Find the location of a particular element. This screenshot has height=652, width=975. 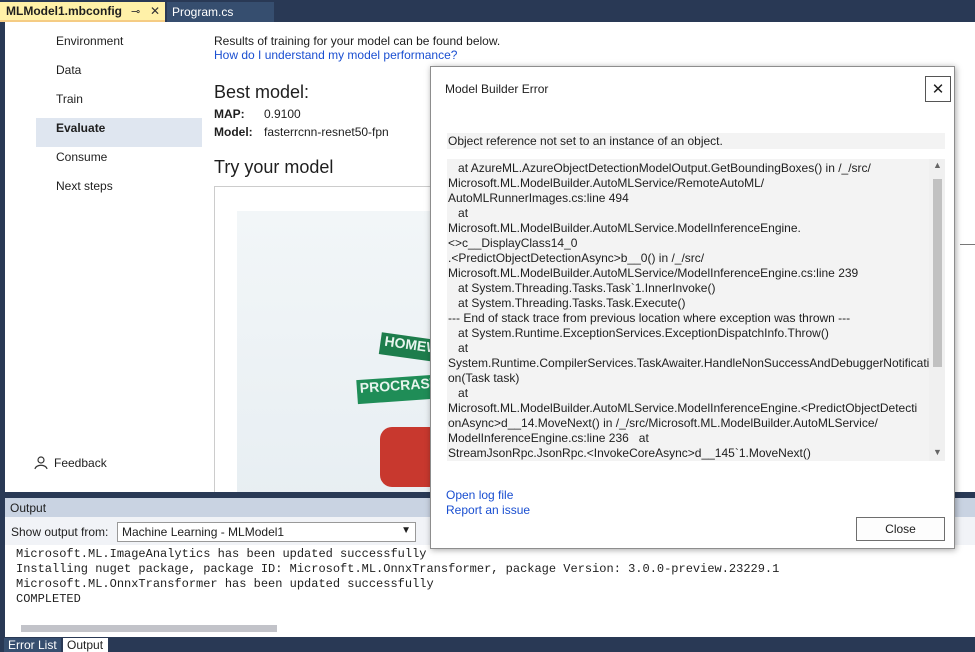

model-label: Model: is located at coordinates (233, 132).